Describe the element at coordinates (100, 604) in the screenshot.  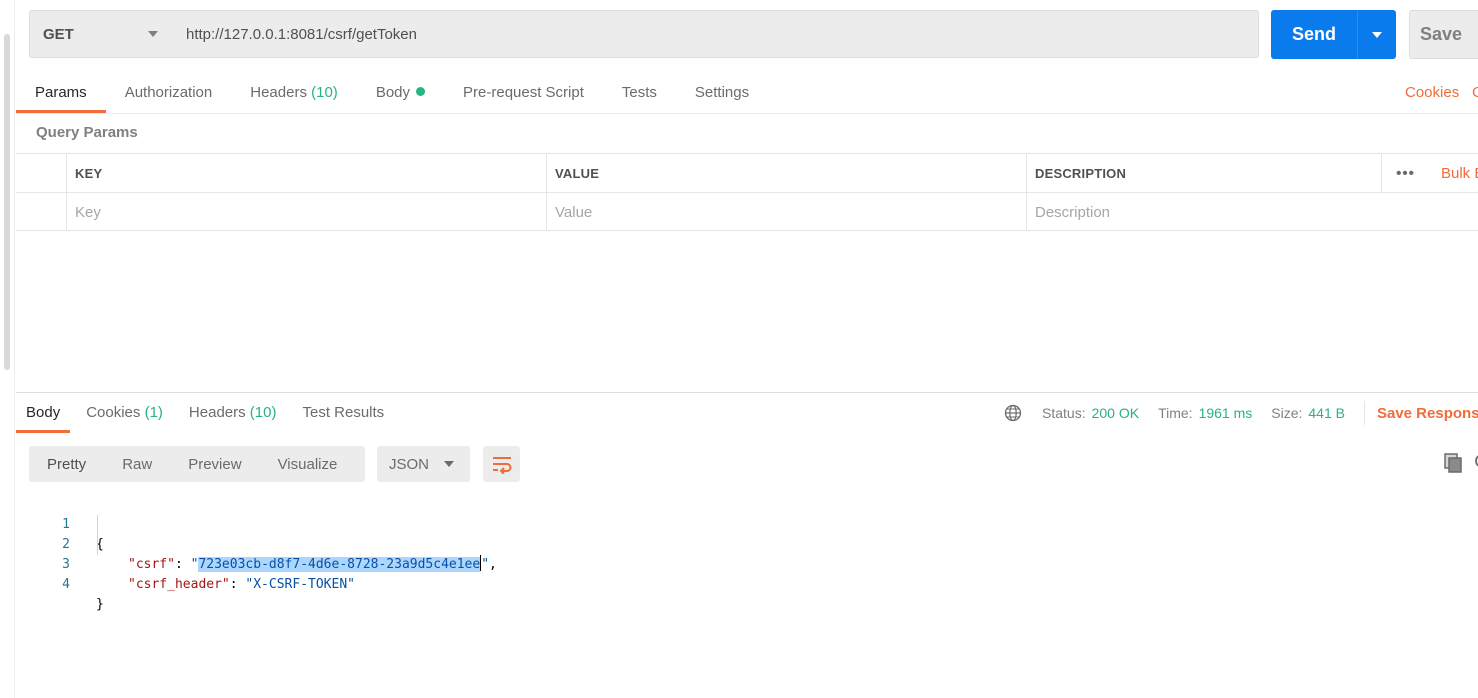
I see `code-text: }` at that location.